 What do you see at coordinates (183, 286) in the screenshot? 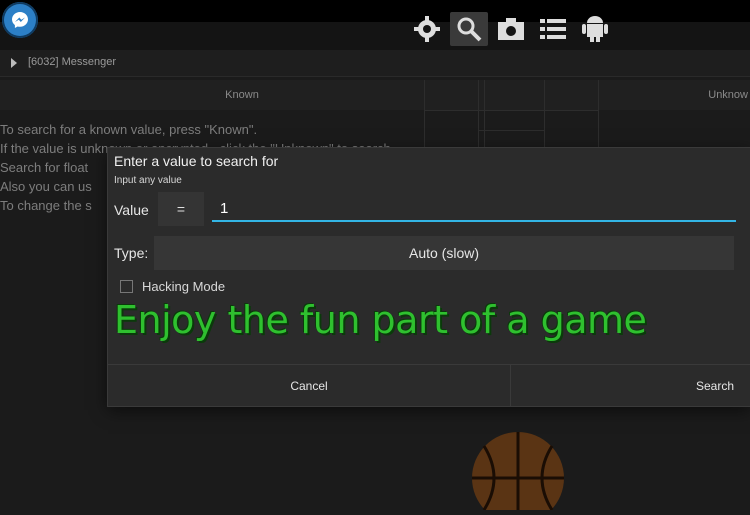
I see `hacking-mode-label: Hacking Mode` at bounding box center [183, 286].